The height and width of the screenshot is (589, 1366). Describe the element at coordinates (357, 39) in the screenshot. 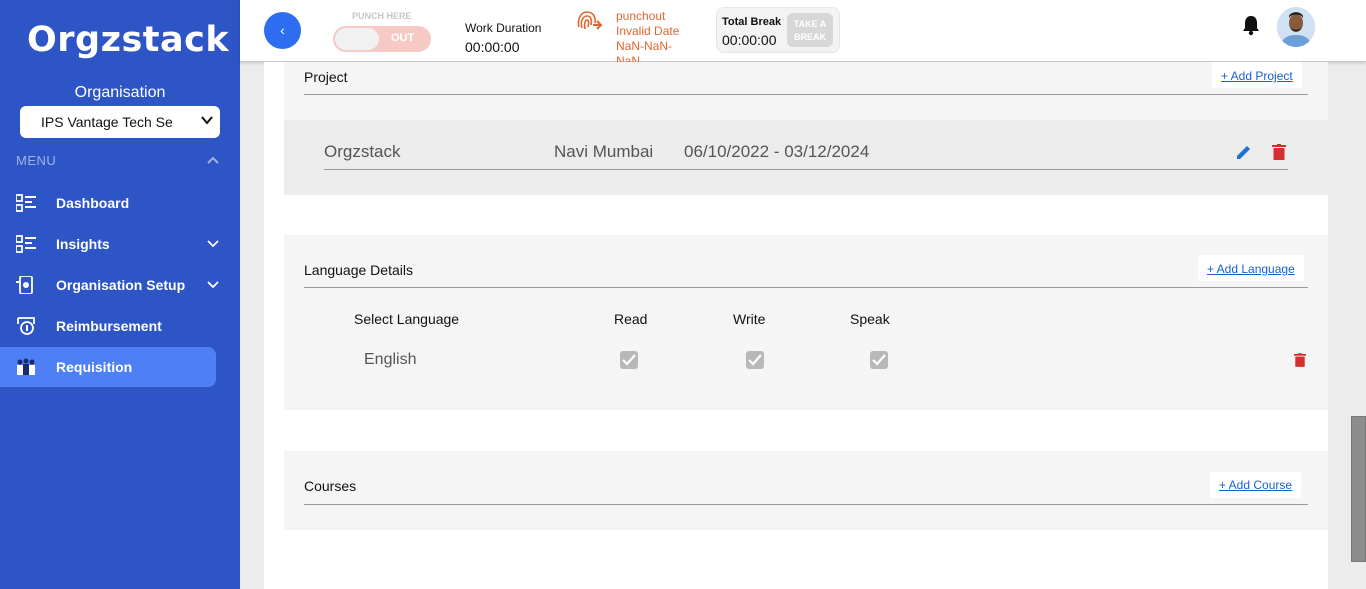

I see `punch-toggle-knob` at that location.